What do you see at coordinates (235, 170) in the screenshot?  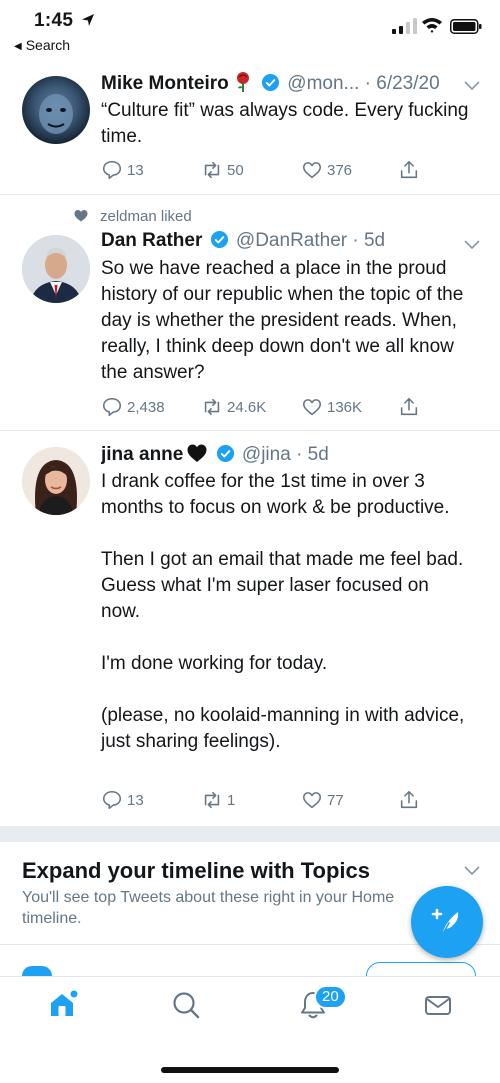 I see `retweet-count: 50` at bounding box center [235, 170].